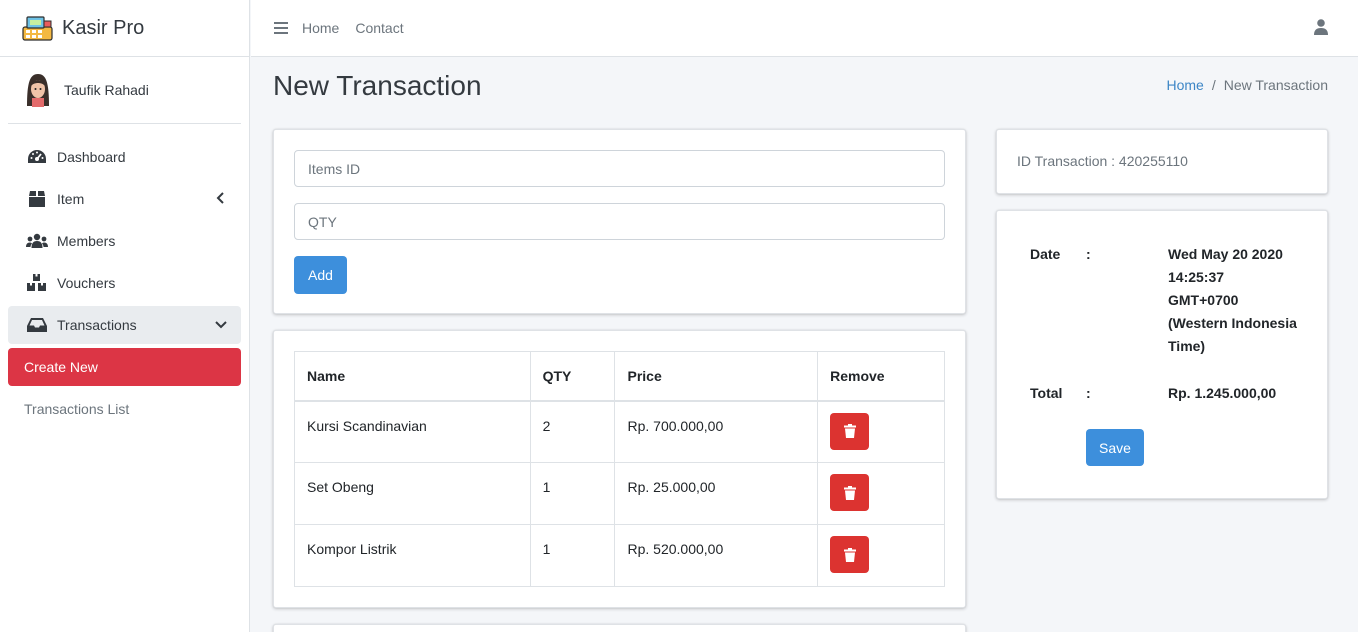 This screenshot has height=632, width=1358. I want to click on items-id-input, so click(619, 168).